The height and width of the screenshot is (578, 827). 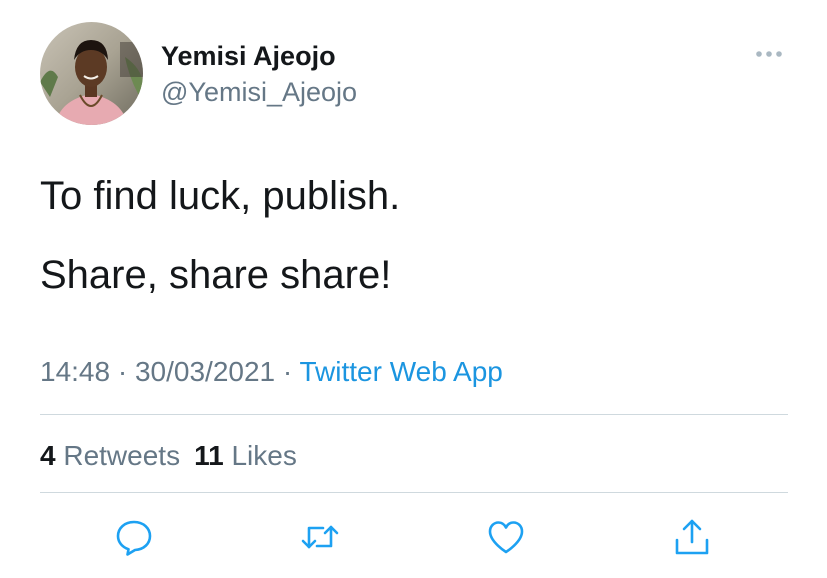 What do you see at coordinates (122, 455) in the screenshot?
I see `retweets-label: Retweets` at bounding box center [122, 455].